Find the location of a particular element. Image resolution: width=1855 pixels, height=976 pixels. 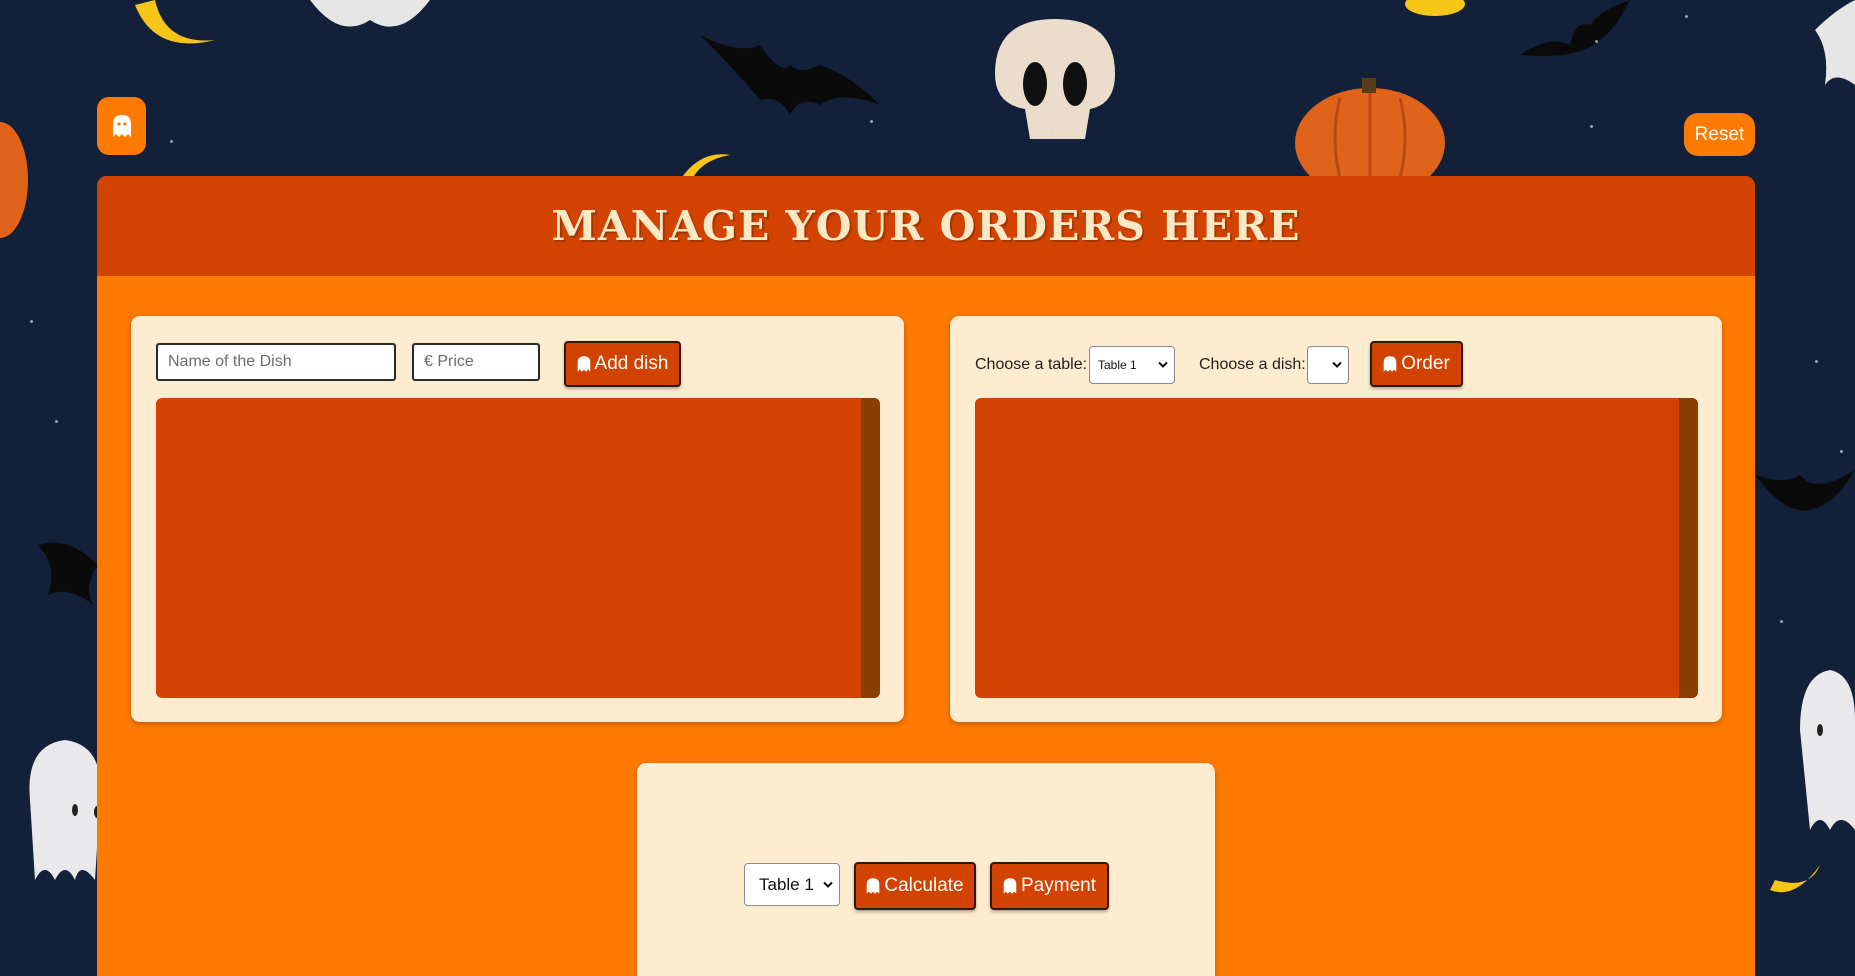

table-select-value: Table 1 is located at coordinates (1117, 365).